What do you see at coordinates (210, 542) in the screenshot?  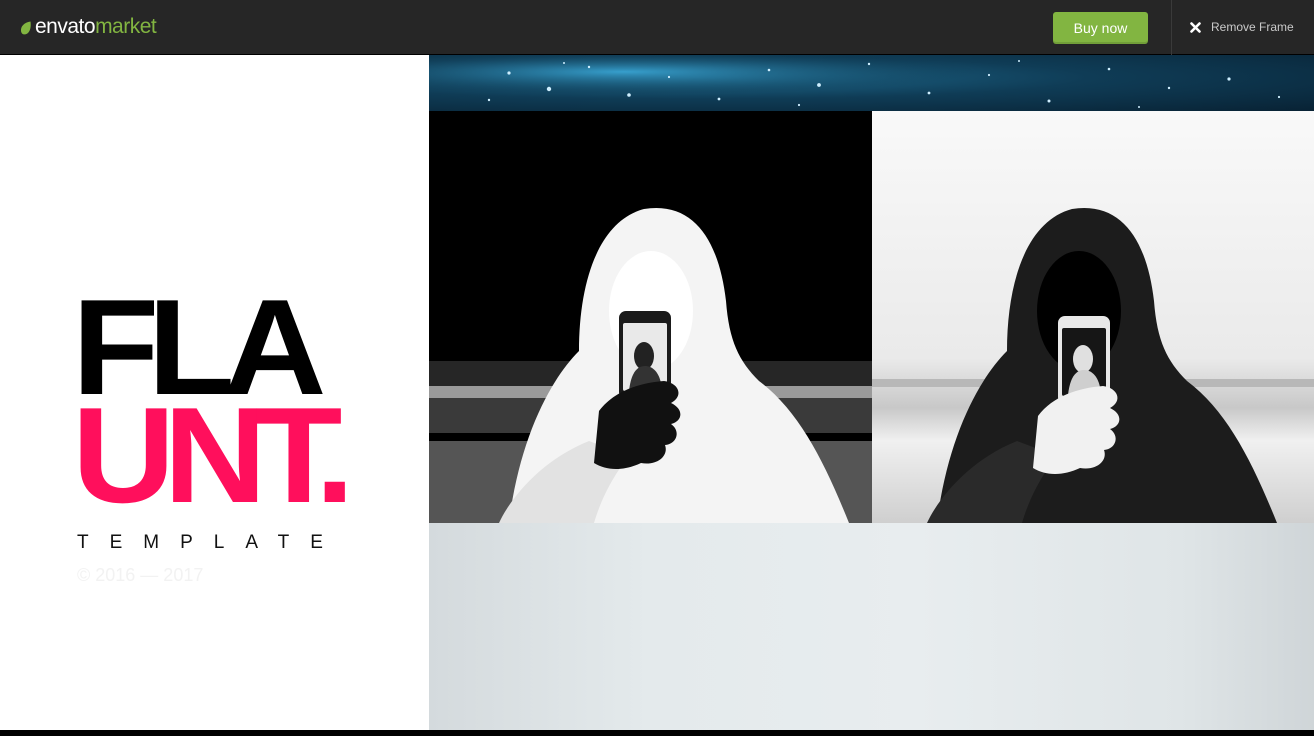 I see `template-tagline: TEMPLATE` at bounding box center [210, 542].